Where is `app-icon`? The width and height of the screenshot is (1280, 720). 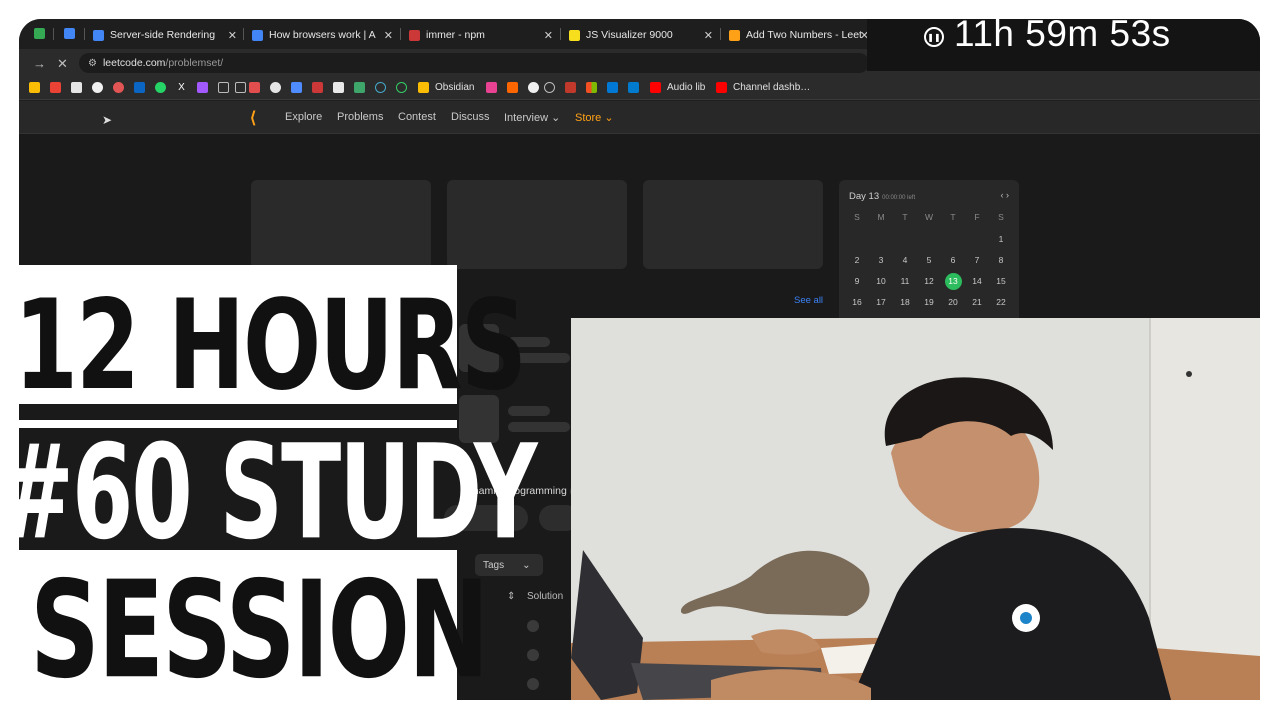 app-icon is located at coordinates (69, 33).